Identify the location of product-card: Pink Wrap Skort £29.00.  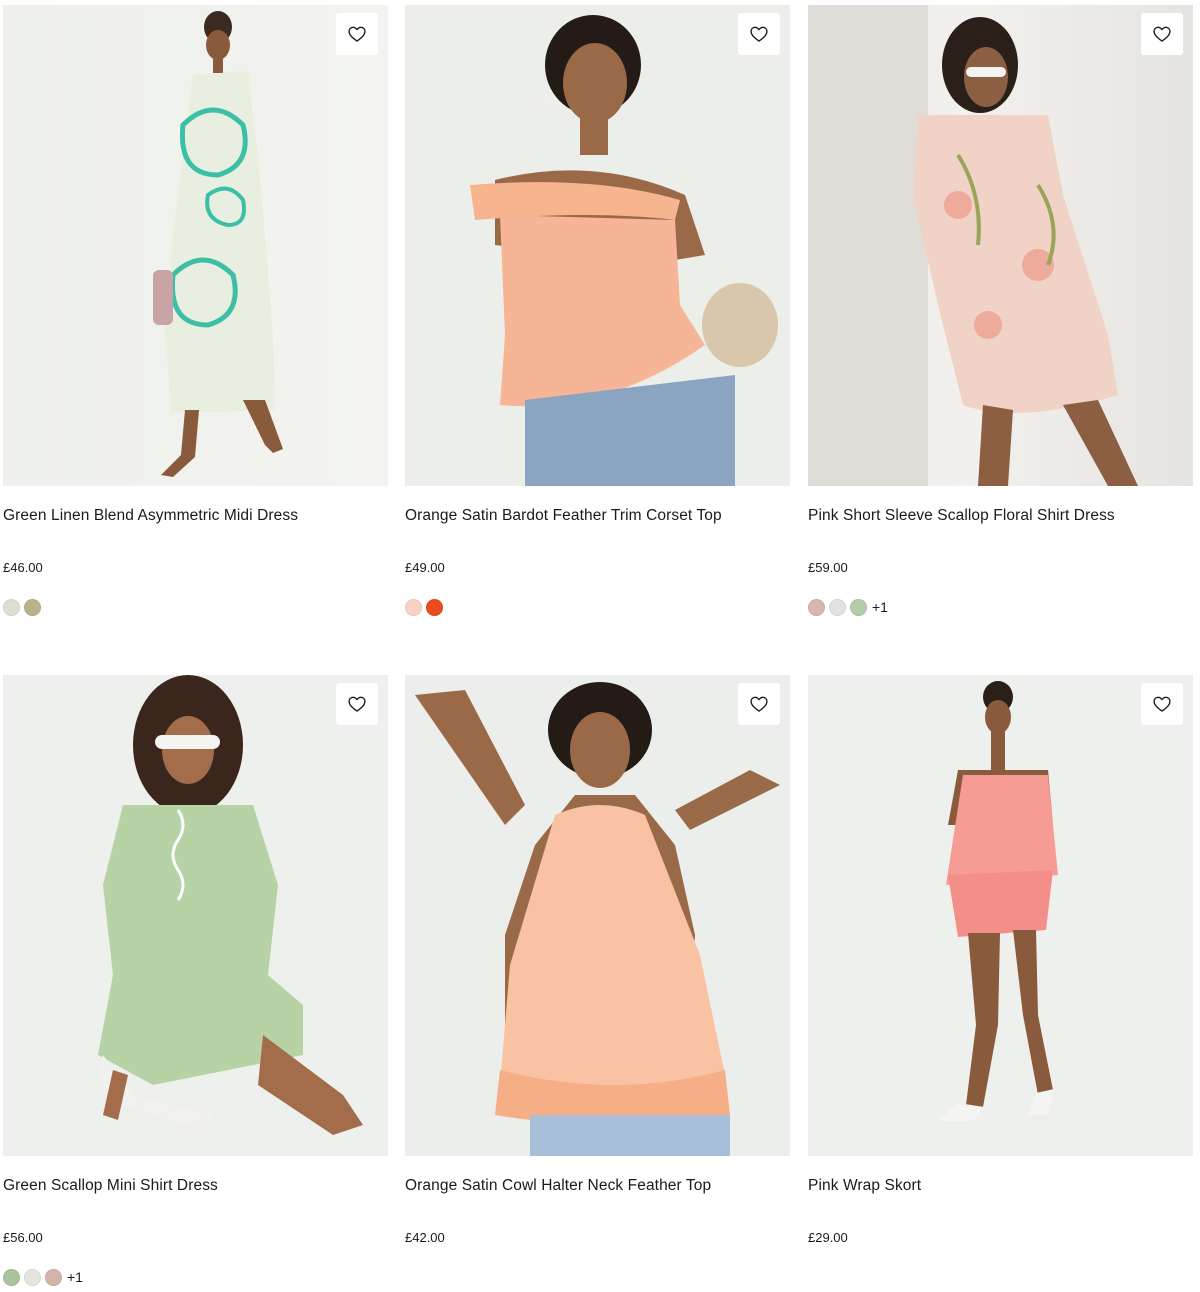
(1000, 960).